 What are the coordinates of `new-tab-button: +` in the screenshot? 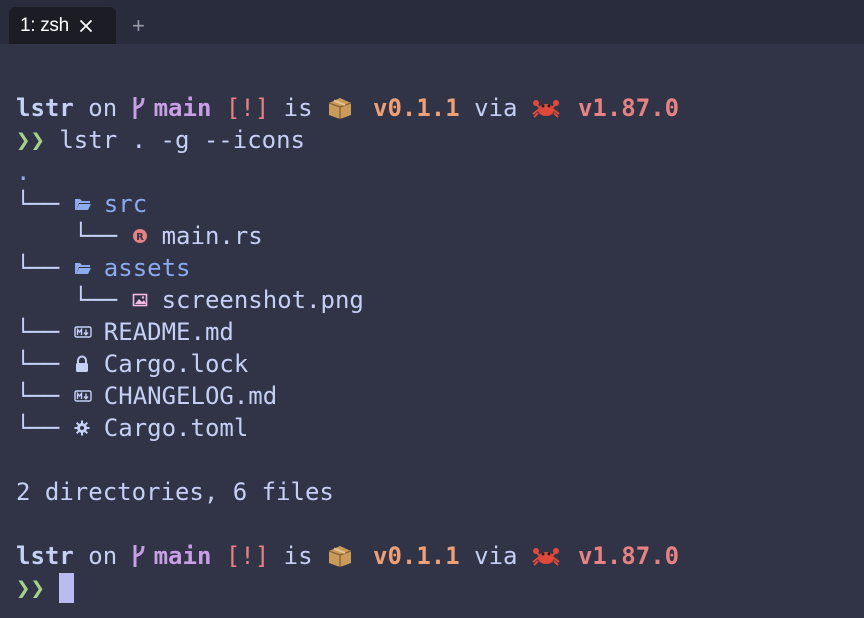 It's located at (138, 25).